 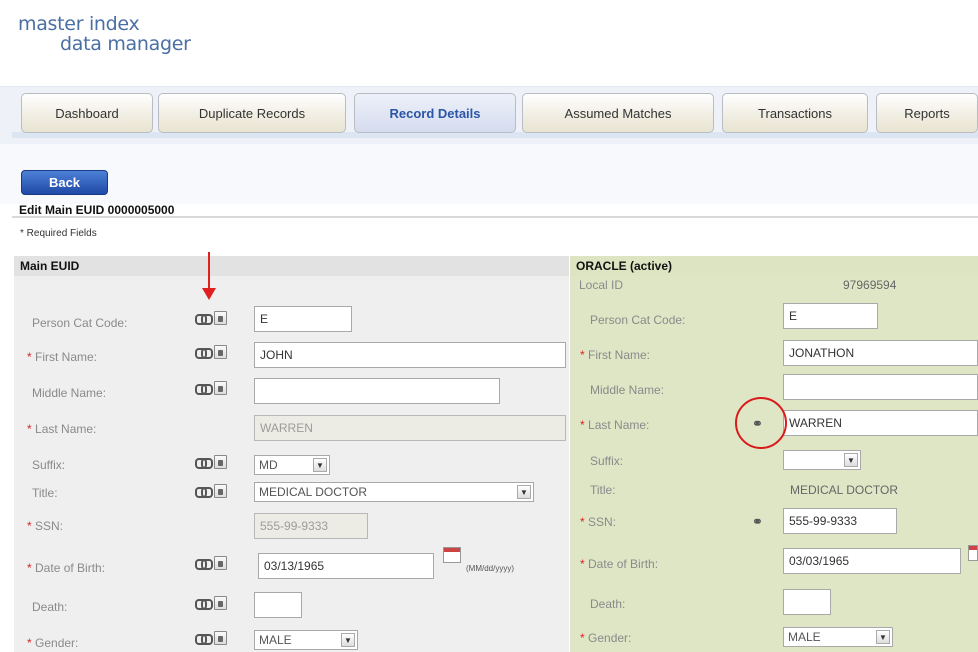 I want to click on left-ssn-input: 555-99-9333, so click(x=311, y=526).